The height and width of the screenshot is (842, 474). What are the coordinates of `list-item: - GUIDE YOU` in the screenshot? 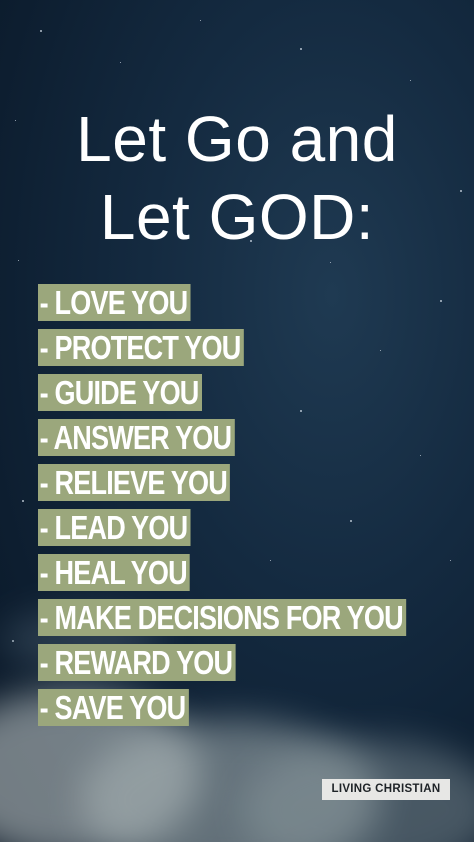 It's located at (222, 392).